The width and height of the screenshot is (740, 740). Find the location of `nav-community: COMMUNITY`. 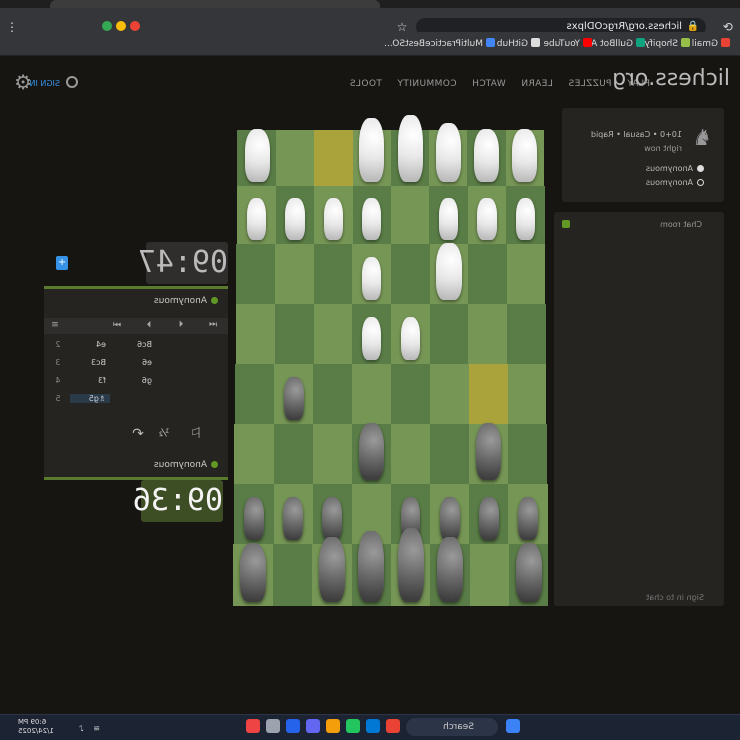

nav-community: COMMUNITY is located at coordinates (426, 84).